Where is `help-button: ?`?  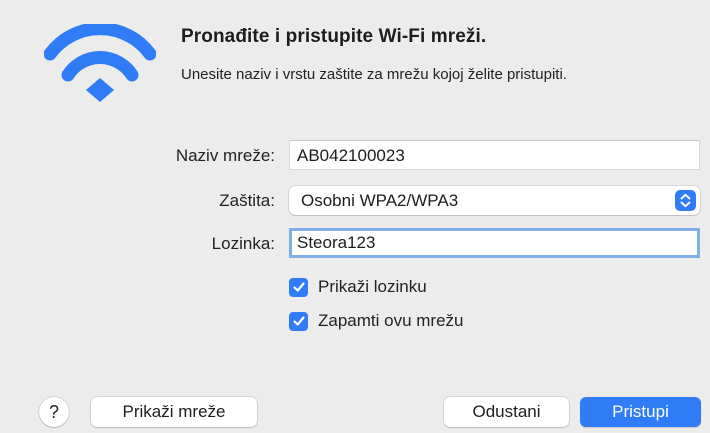
help-button: ? is located at coordinates (54, 412).